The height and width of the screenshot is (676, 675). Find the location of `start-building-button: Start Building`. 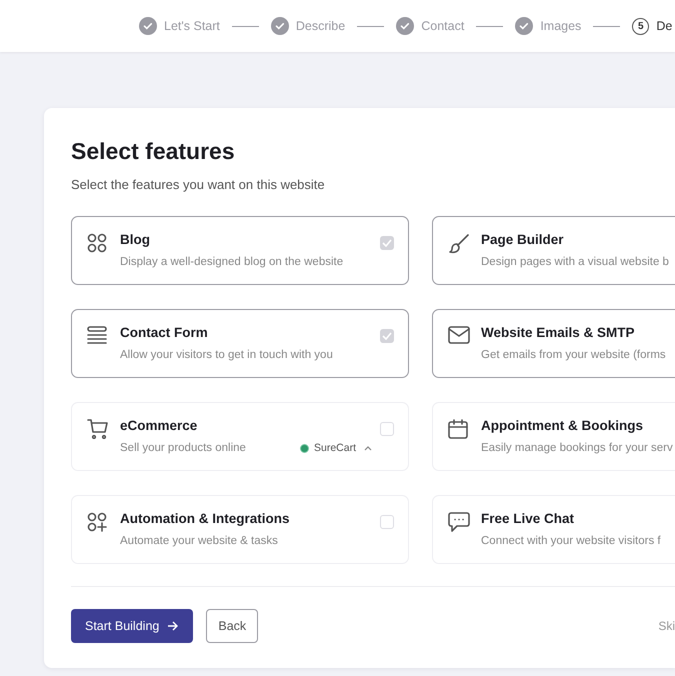

start-building-button: Start Building is located at coordinates (132, 626).